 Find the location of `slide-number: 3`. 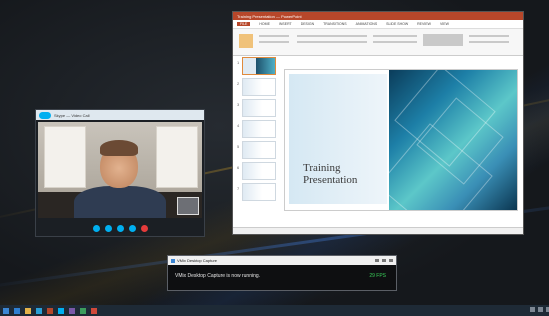

slide-number: 3 is located at coordinates (238, 104).